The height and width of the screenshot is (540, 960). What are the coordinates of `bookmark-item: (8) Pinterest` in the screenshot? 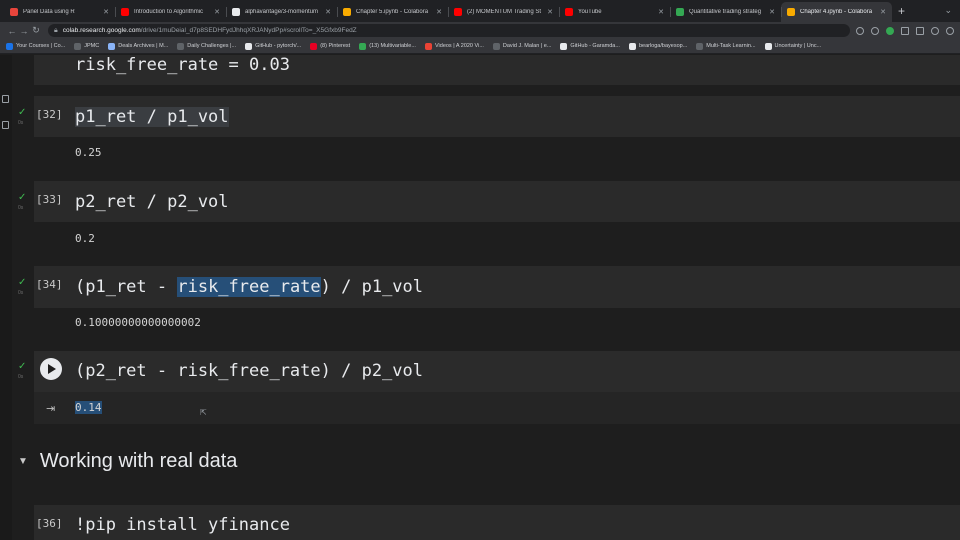 It's located at (330, 46).